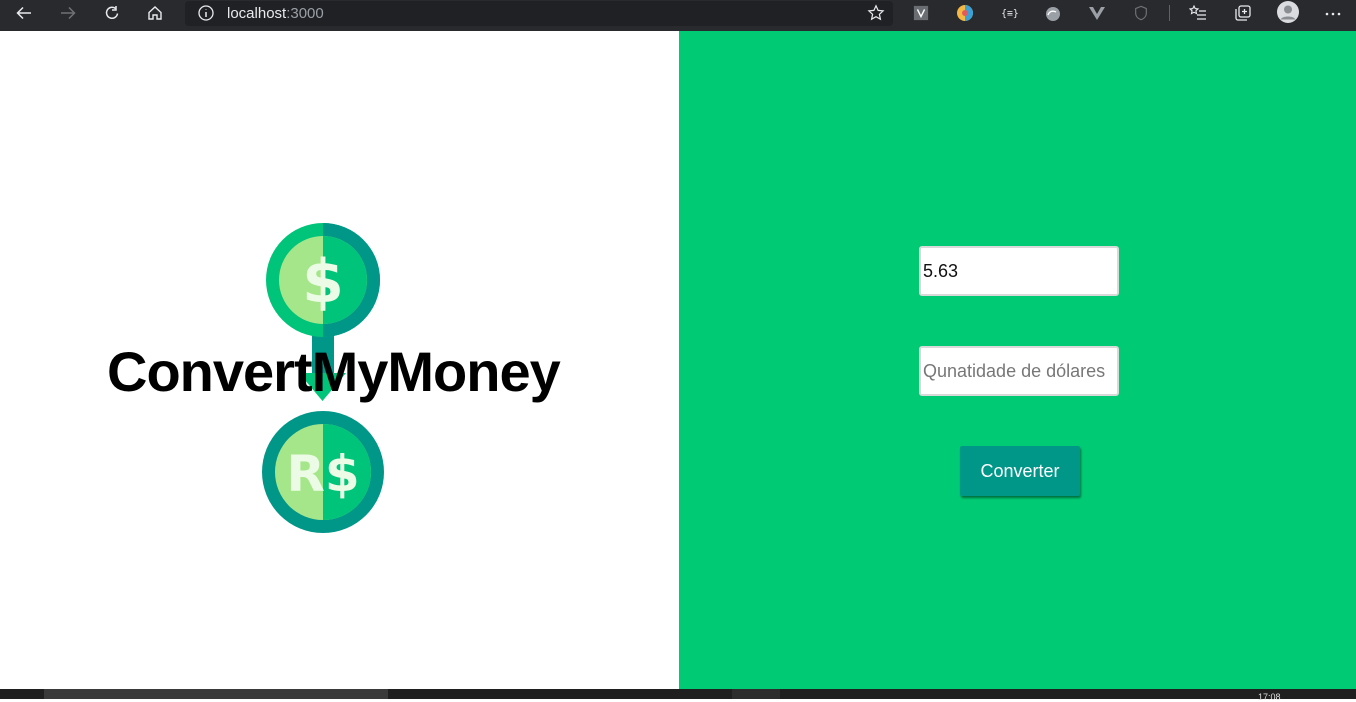 The width and height of the screenshot is (1356, 702). Describe the element at coordinates (305, 13) in the screenshot. I see `url-port: :3000` at that location.